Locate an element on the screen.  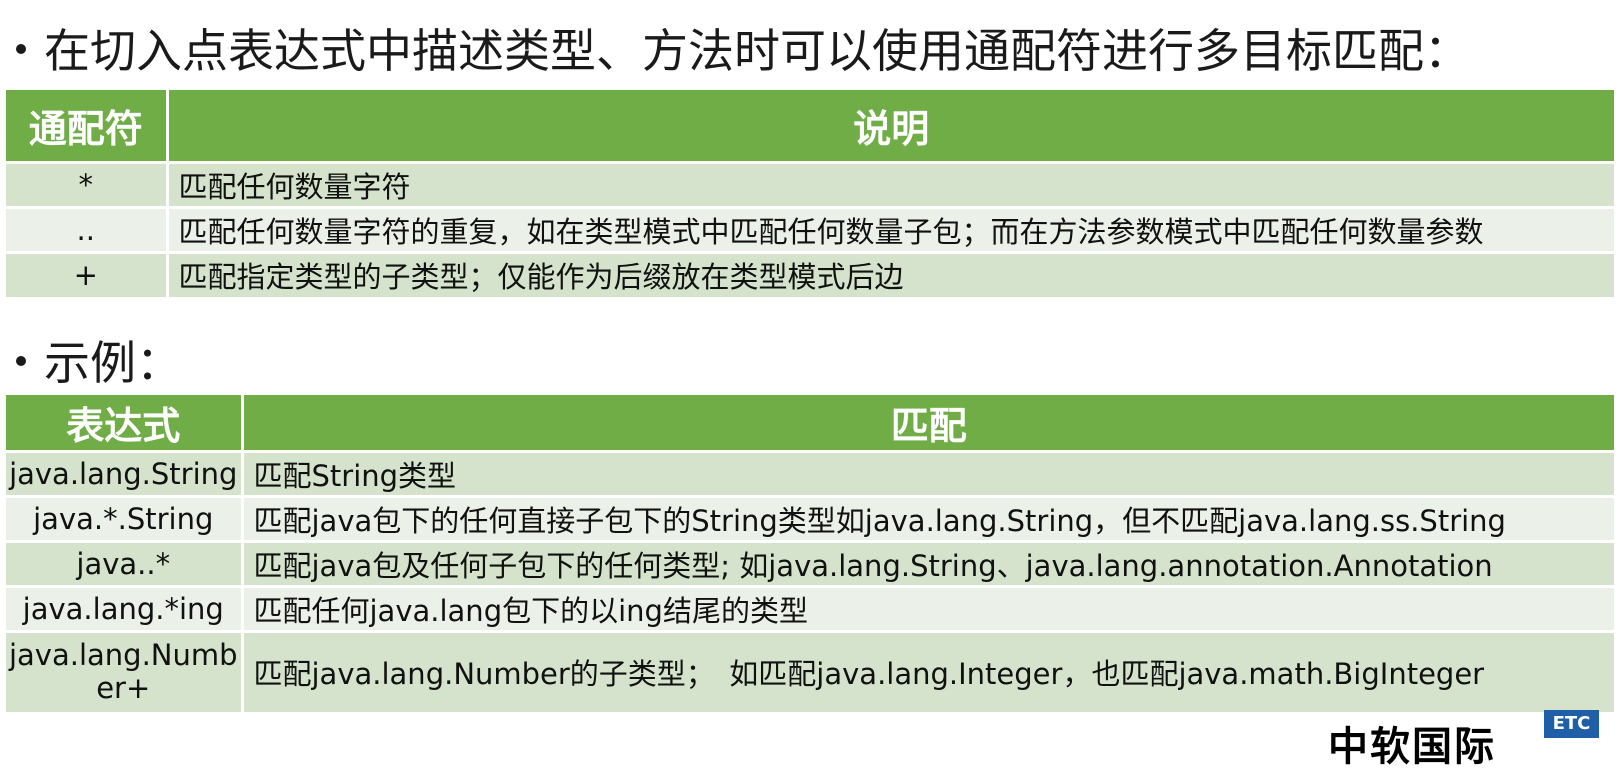
company-logo: 中软国际 ETC is located at coordinates (1473, 740).